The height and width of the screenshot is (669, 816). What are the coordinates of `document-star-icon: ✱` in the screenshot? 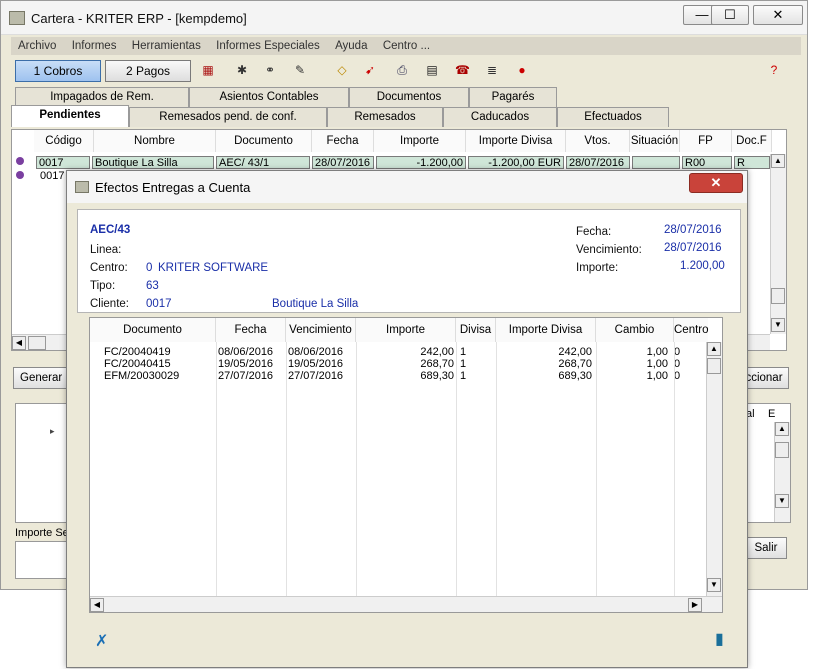 It's located at (242, 70).